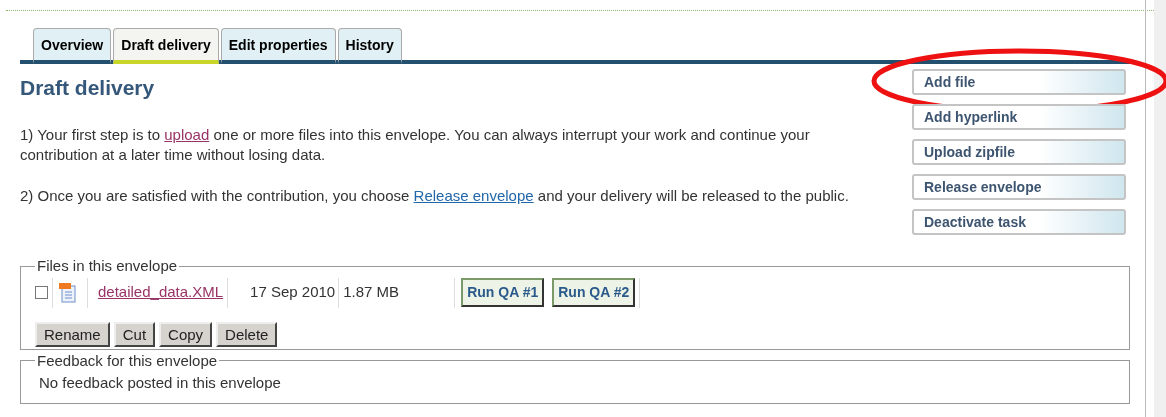 This screenshot has height=417, width=1166. What do you see at coordinates (1019, 222) in the screenshot?
I see `action-button: Deactivate task` at bounding box center [1019, 222].